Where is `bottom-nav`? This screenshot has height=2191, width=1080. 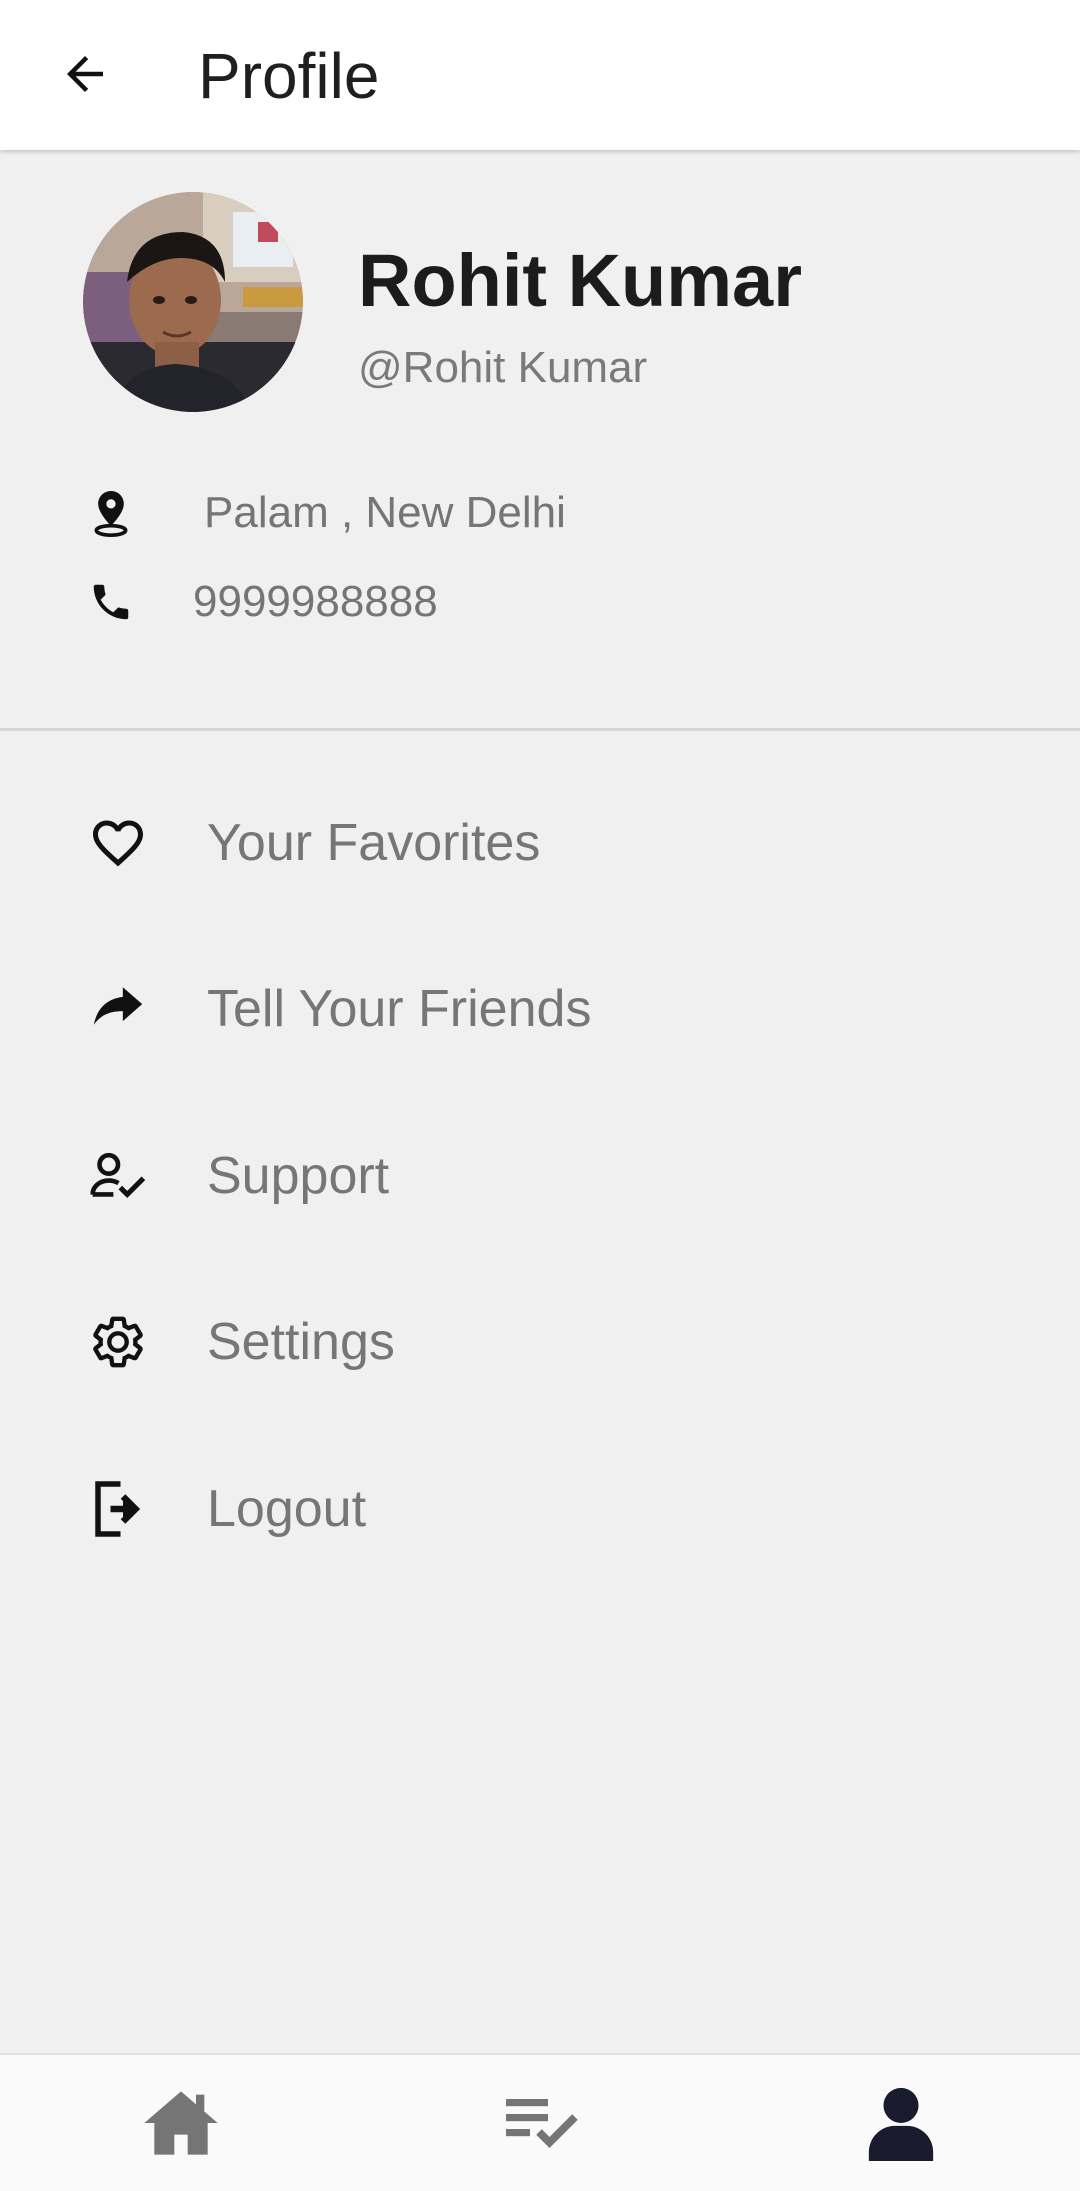 bottom-nav is located at coordinates (540, 2122).